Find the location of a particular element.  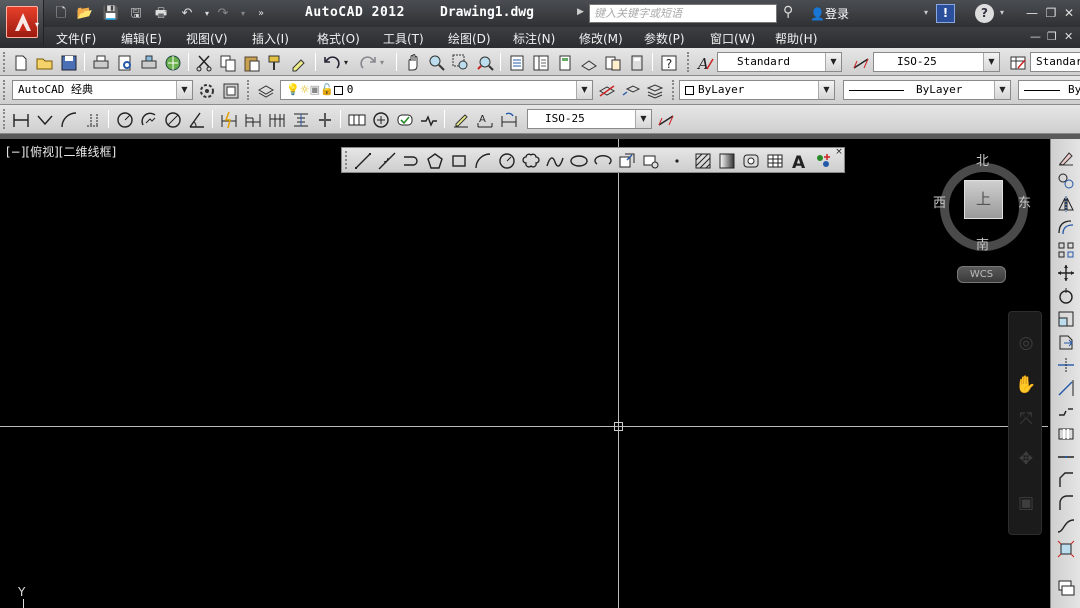

arc-icon is located at coordinates (482, 160).